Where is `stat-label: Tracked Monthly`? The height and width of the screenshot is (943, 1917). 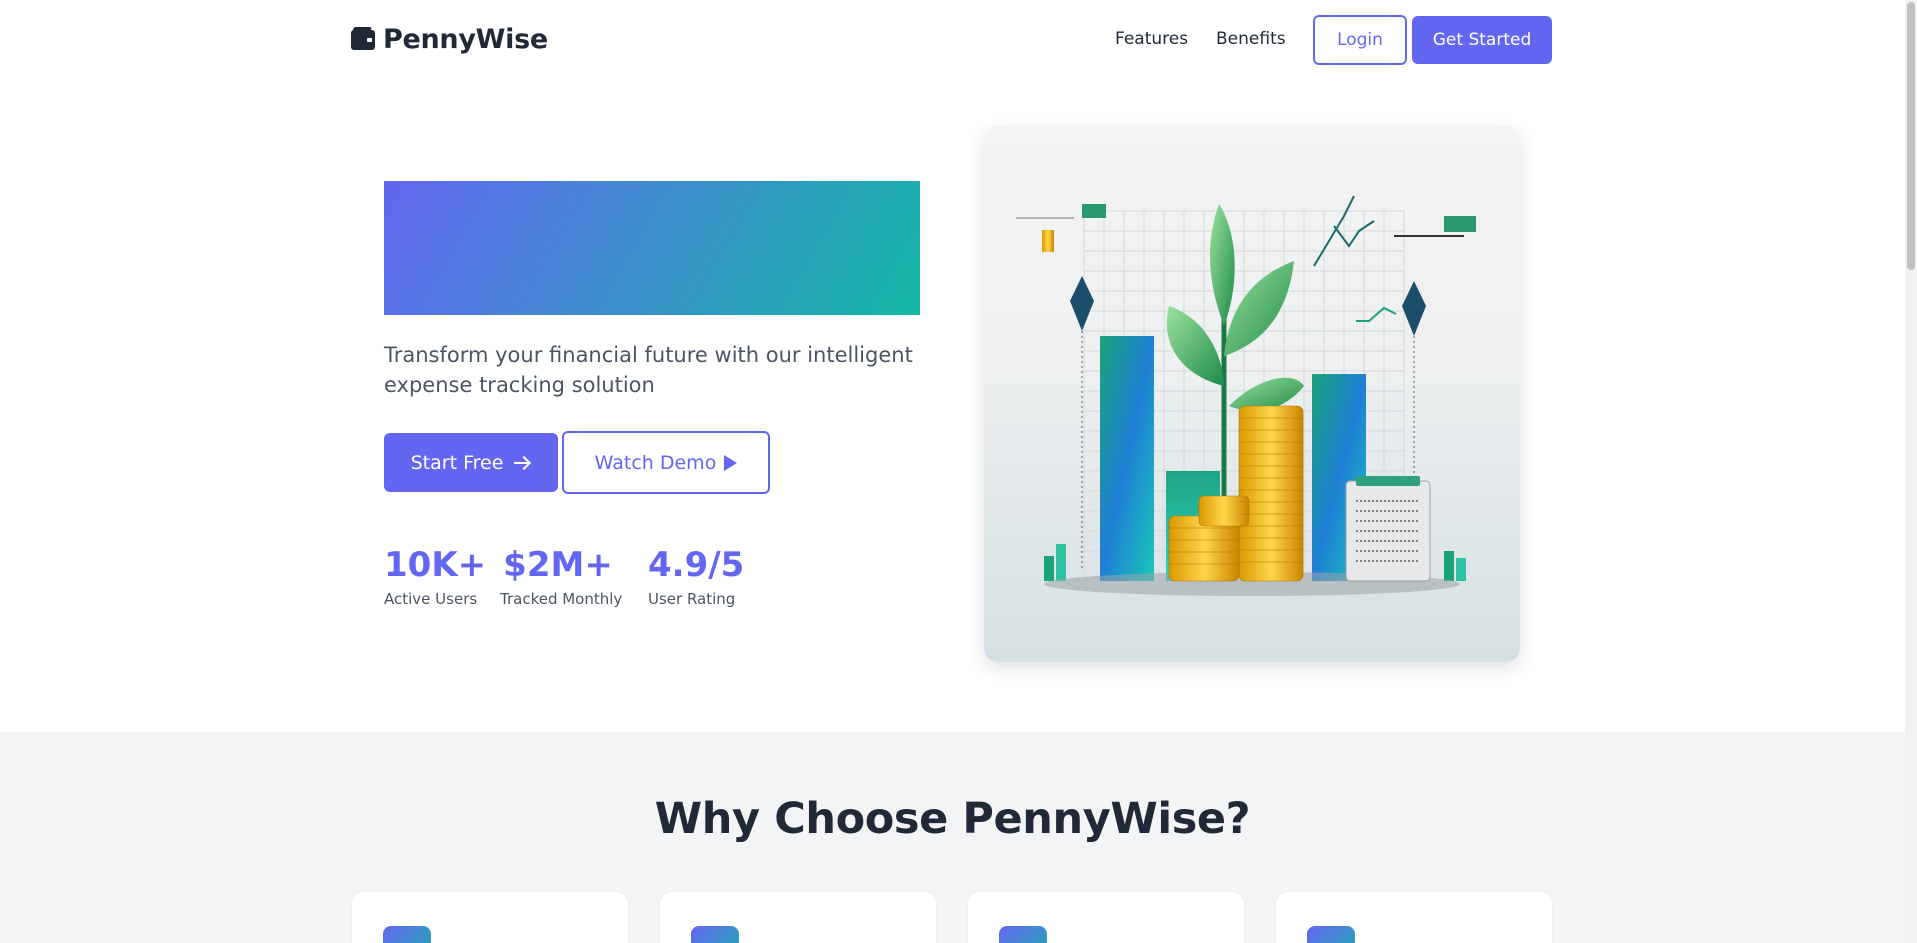 stat-label: Tracked Monthly is located at coordinates (561, 599).